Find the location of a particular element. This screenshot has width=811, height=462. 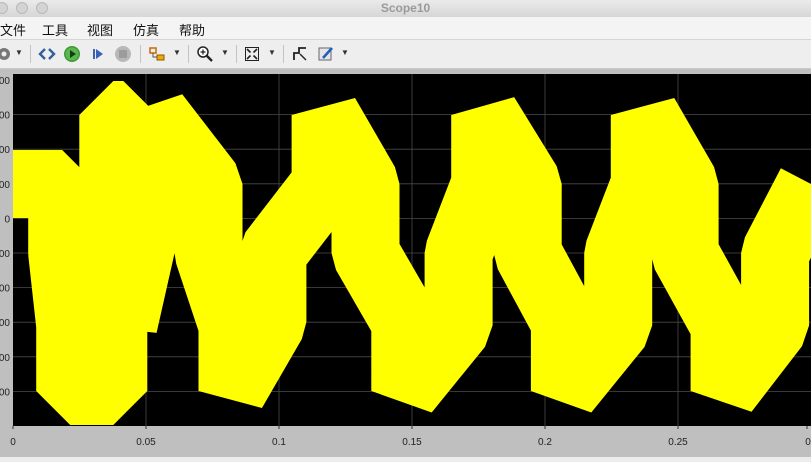

menu-view: 视图 is located at coordinates (100, 29).